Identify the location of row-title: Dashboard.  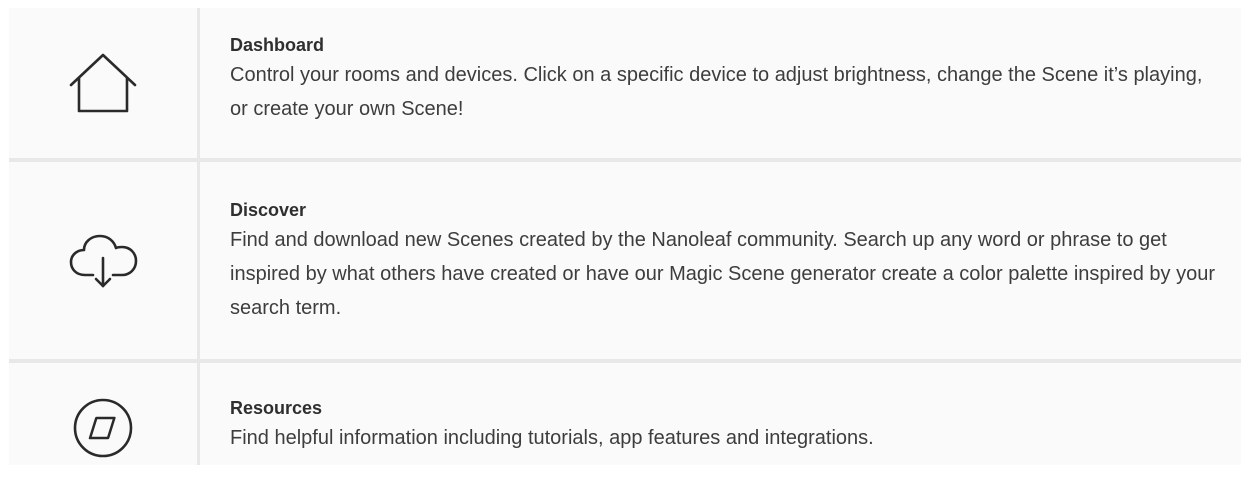
(277, 45).